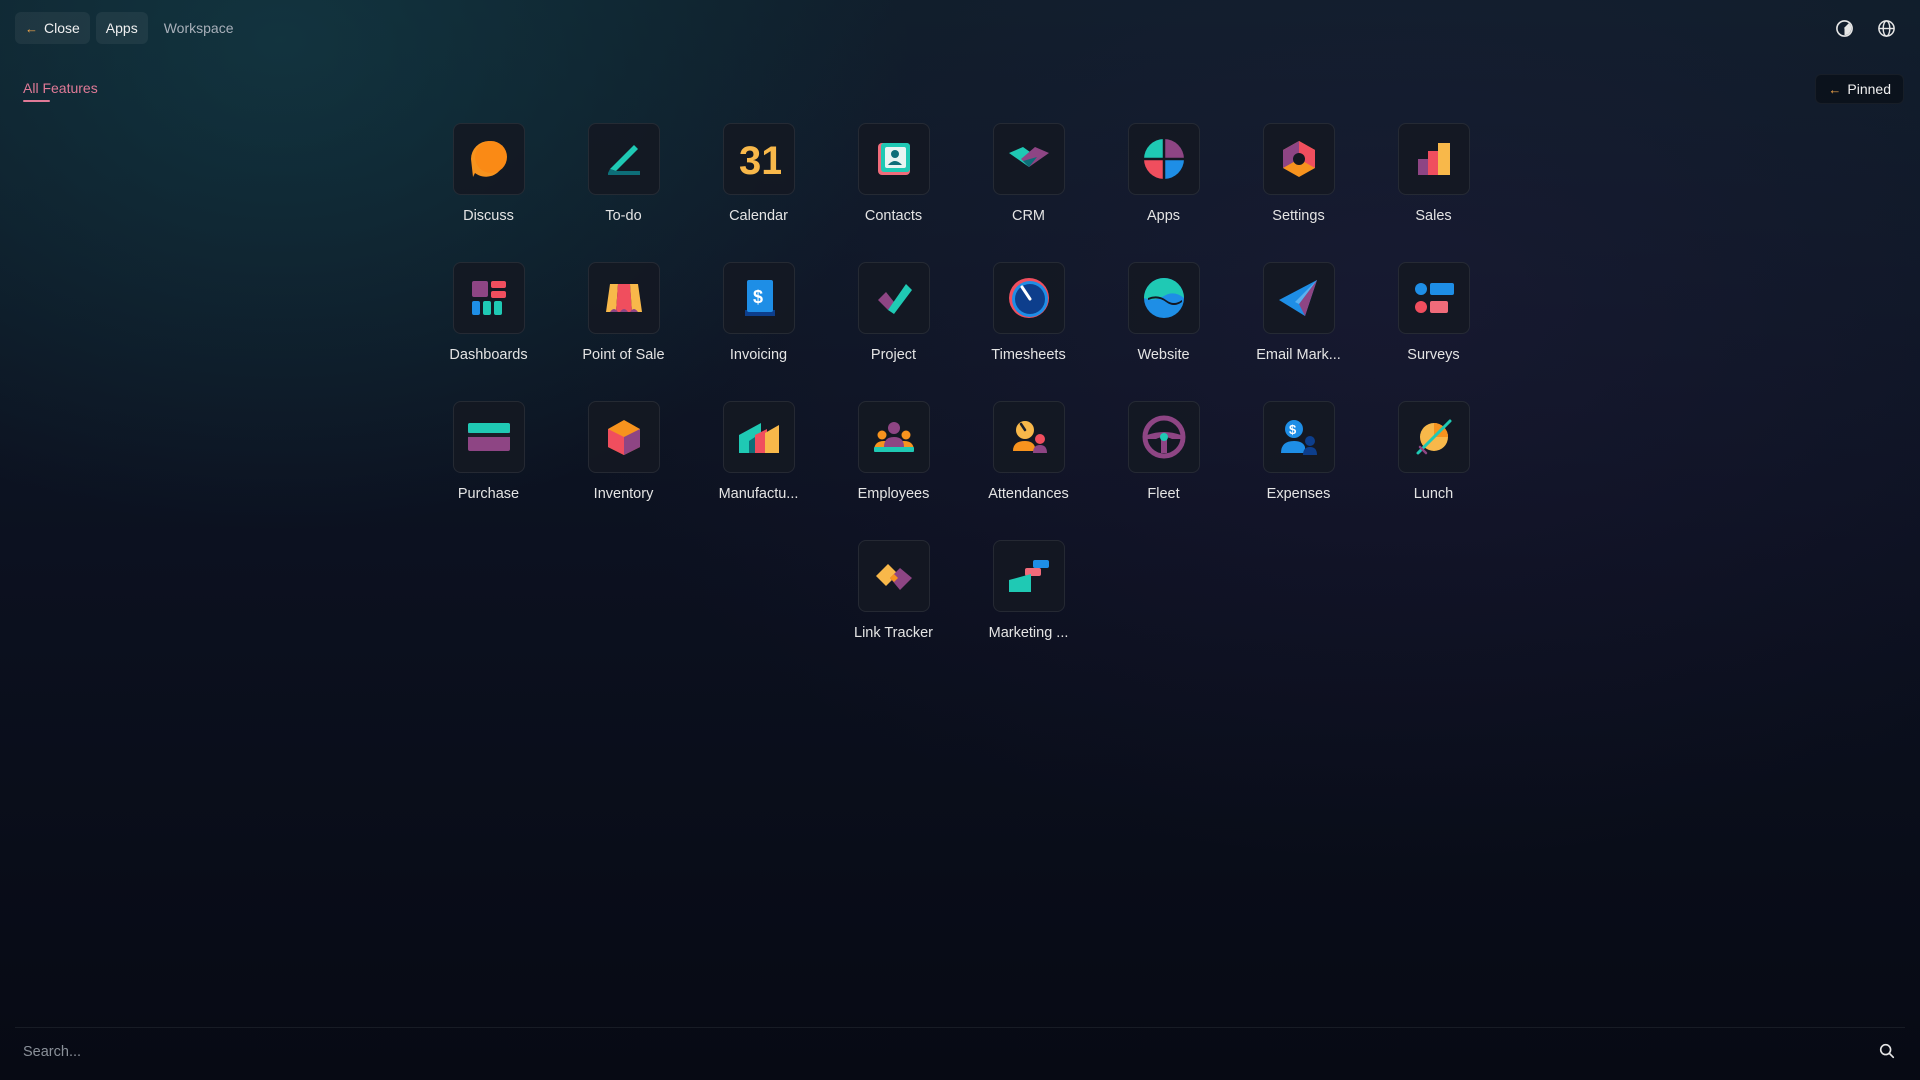  I want to click on globe-icon, so click(1886, 28).